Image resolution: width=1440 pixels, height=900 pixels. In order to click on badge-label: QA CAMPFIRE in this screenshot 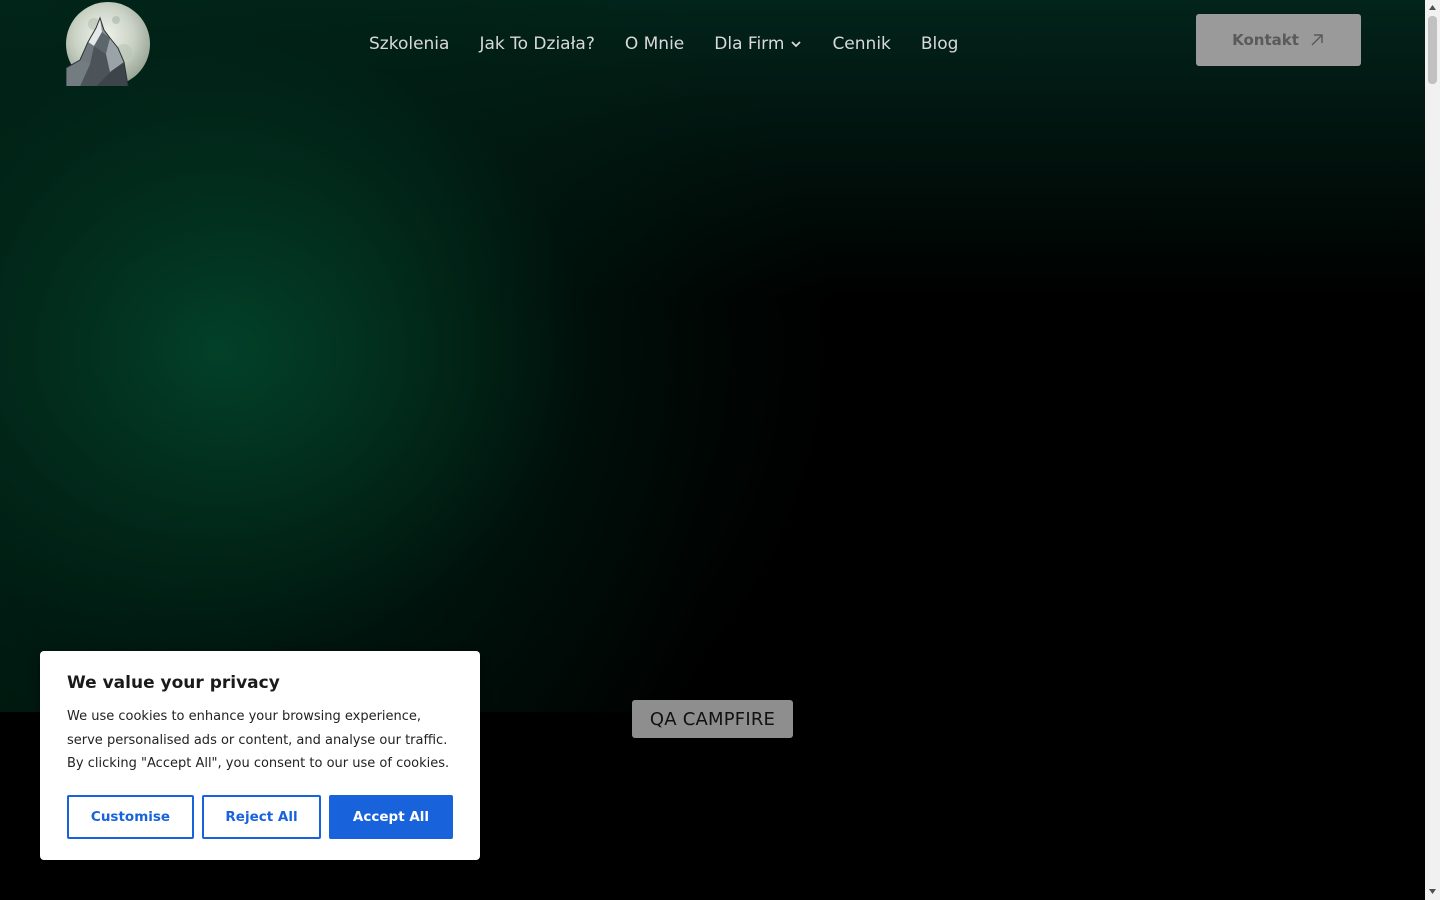, I will do `click(712, 719)`.